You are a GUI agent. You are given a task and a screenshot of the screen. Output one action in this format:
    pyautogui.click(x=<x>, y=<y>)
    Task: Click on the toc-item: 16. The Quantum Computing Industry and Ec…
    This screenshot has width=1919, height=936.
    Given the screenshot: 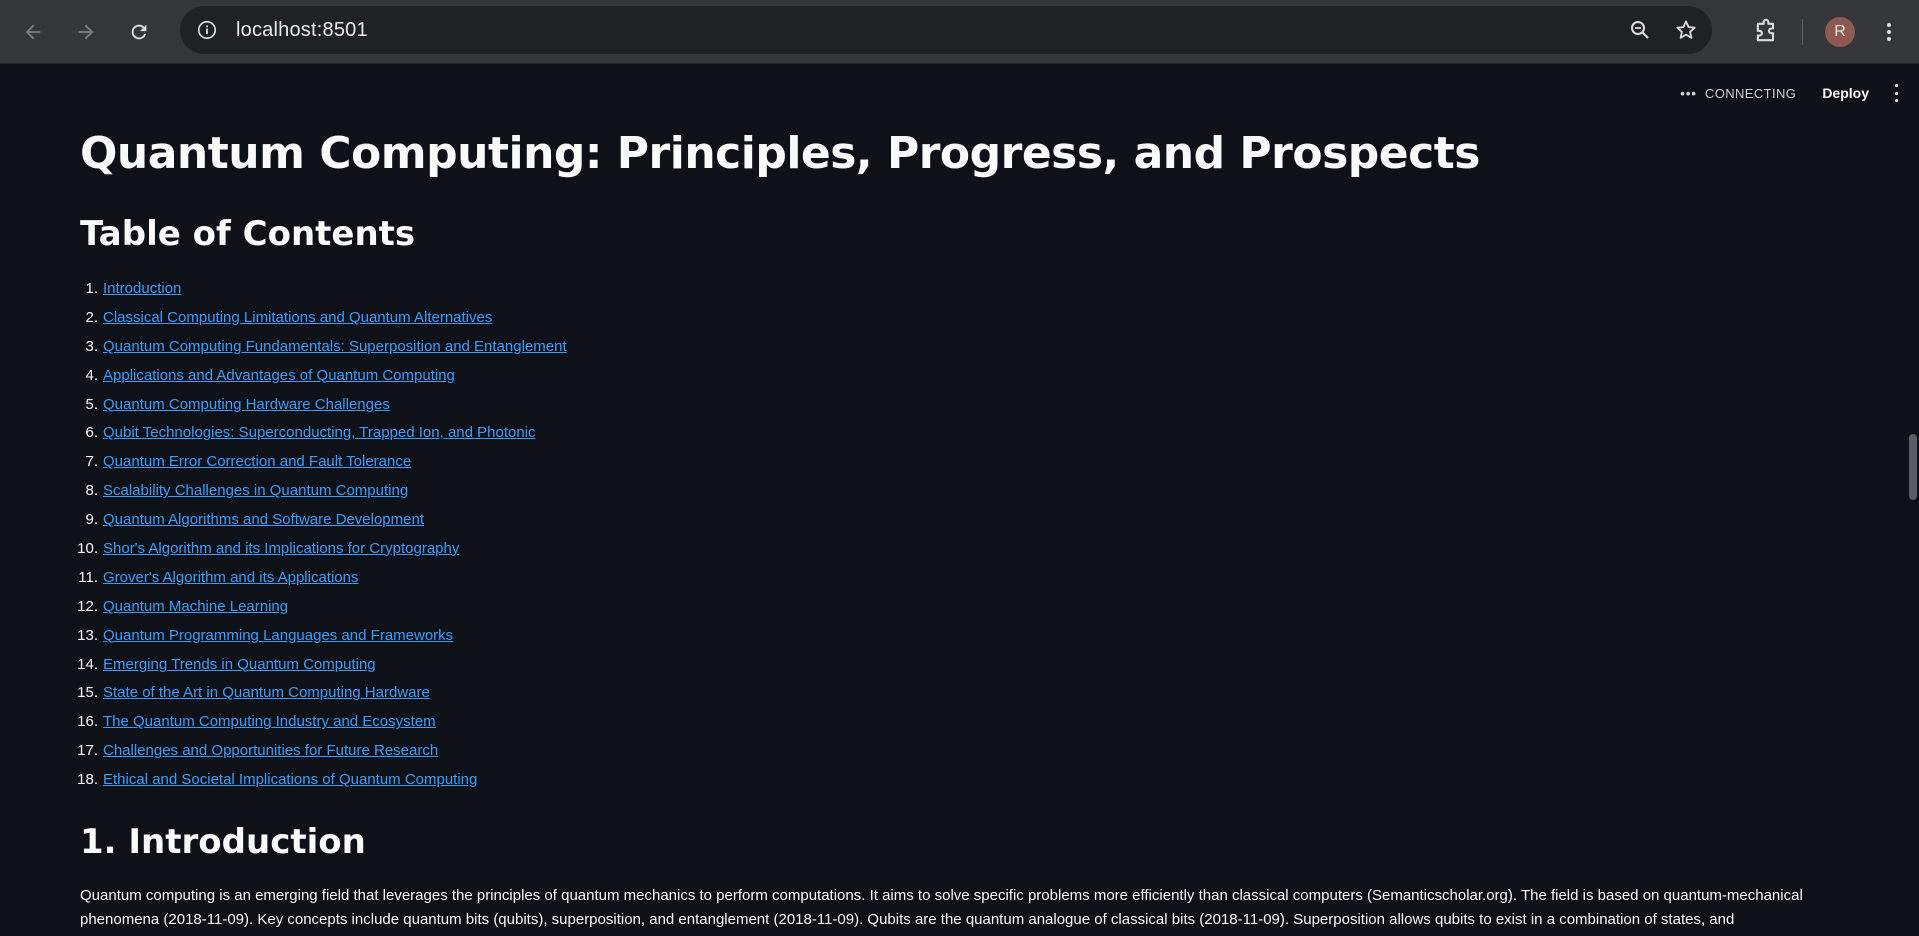 What is the action you would take?
    pyautogui.click(x=322, y=721)
    